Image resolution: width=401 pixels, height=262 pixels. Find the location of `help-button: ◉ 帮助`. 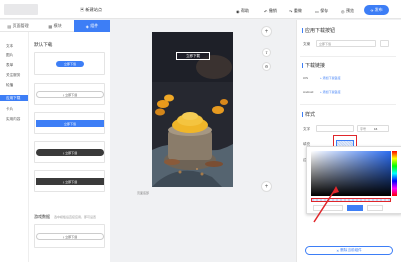

help-button: ◉ 帮助 is located at coordinates (242, 11).